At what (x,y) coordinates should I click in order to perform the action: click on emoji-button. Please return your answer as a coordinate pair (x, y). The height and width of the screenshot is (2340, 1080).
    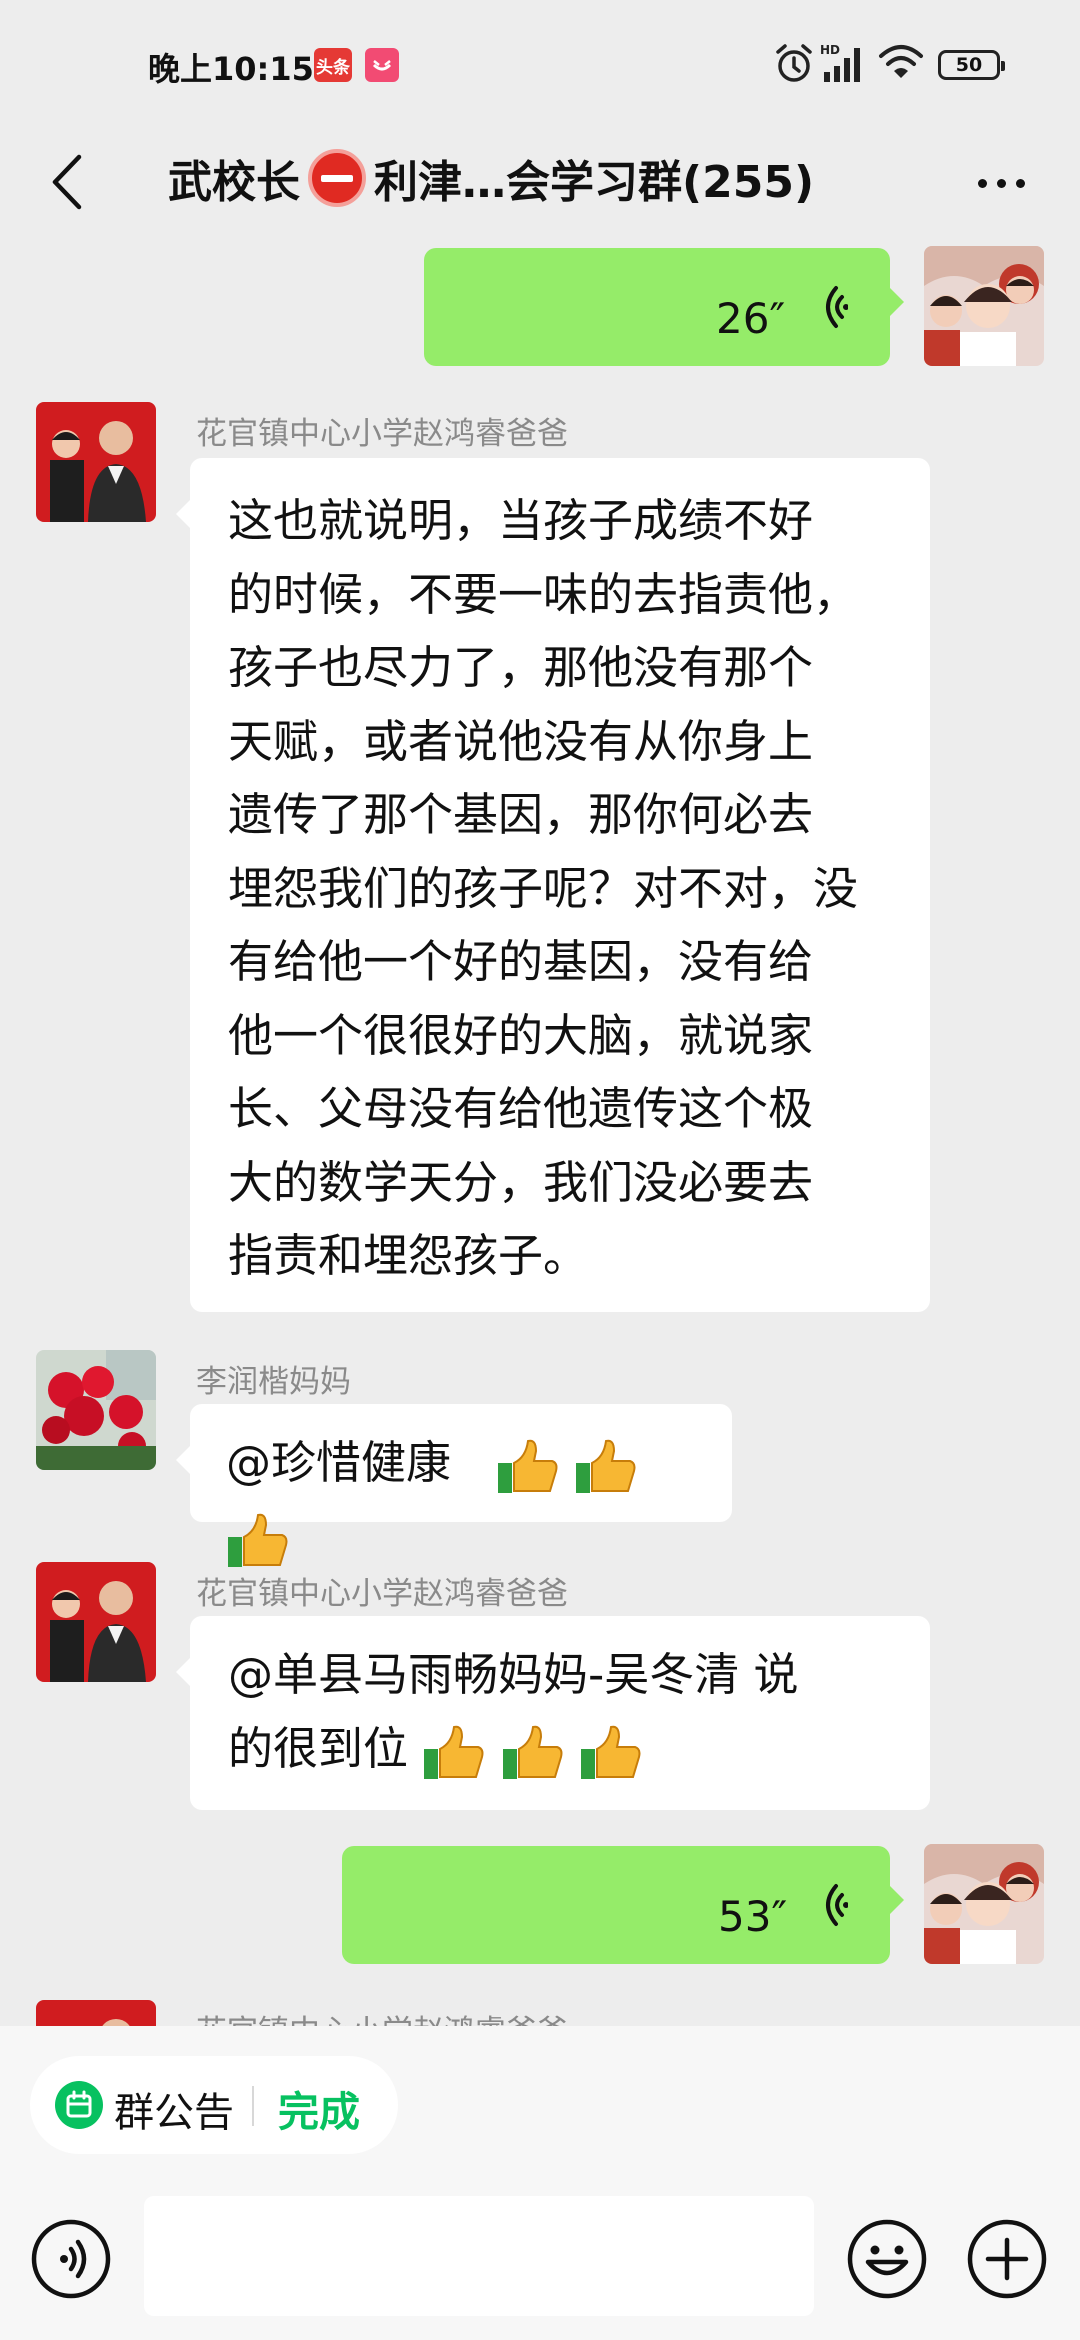
    Looking at the image, I should click on (887, 2261).